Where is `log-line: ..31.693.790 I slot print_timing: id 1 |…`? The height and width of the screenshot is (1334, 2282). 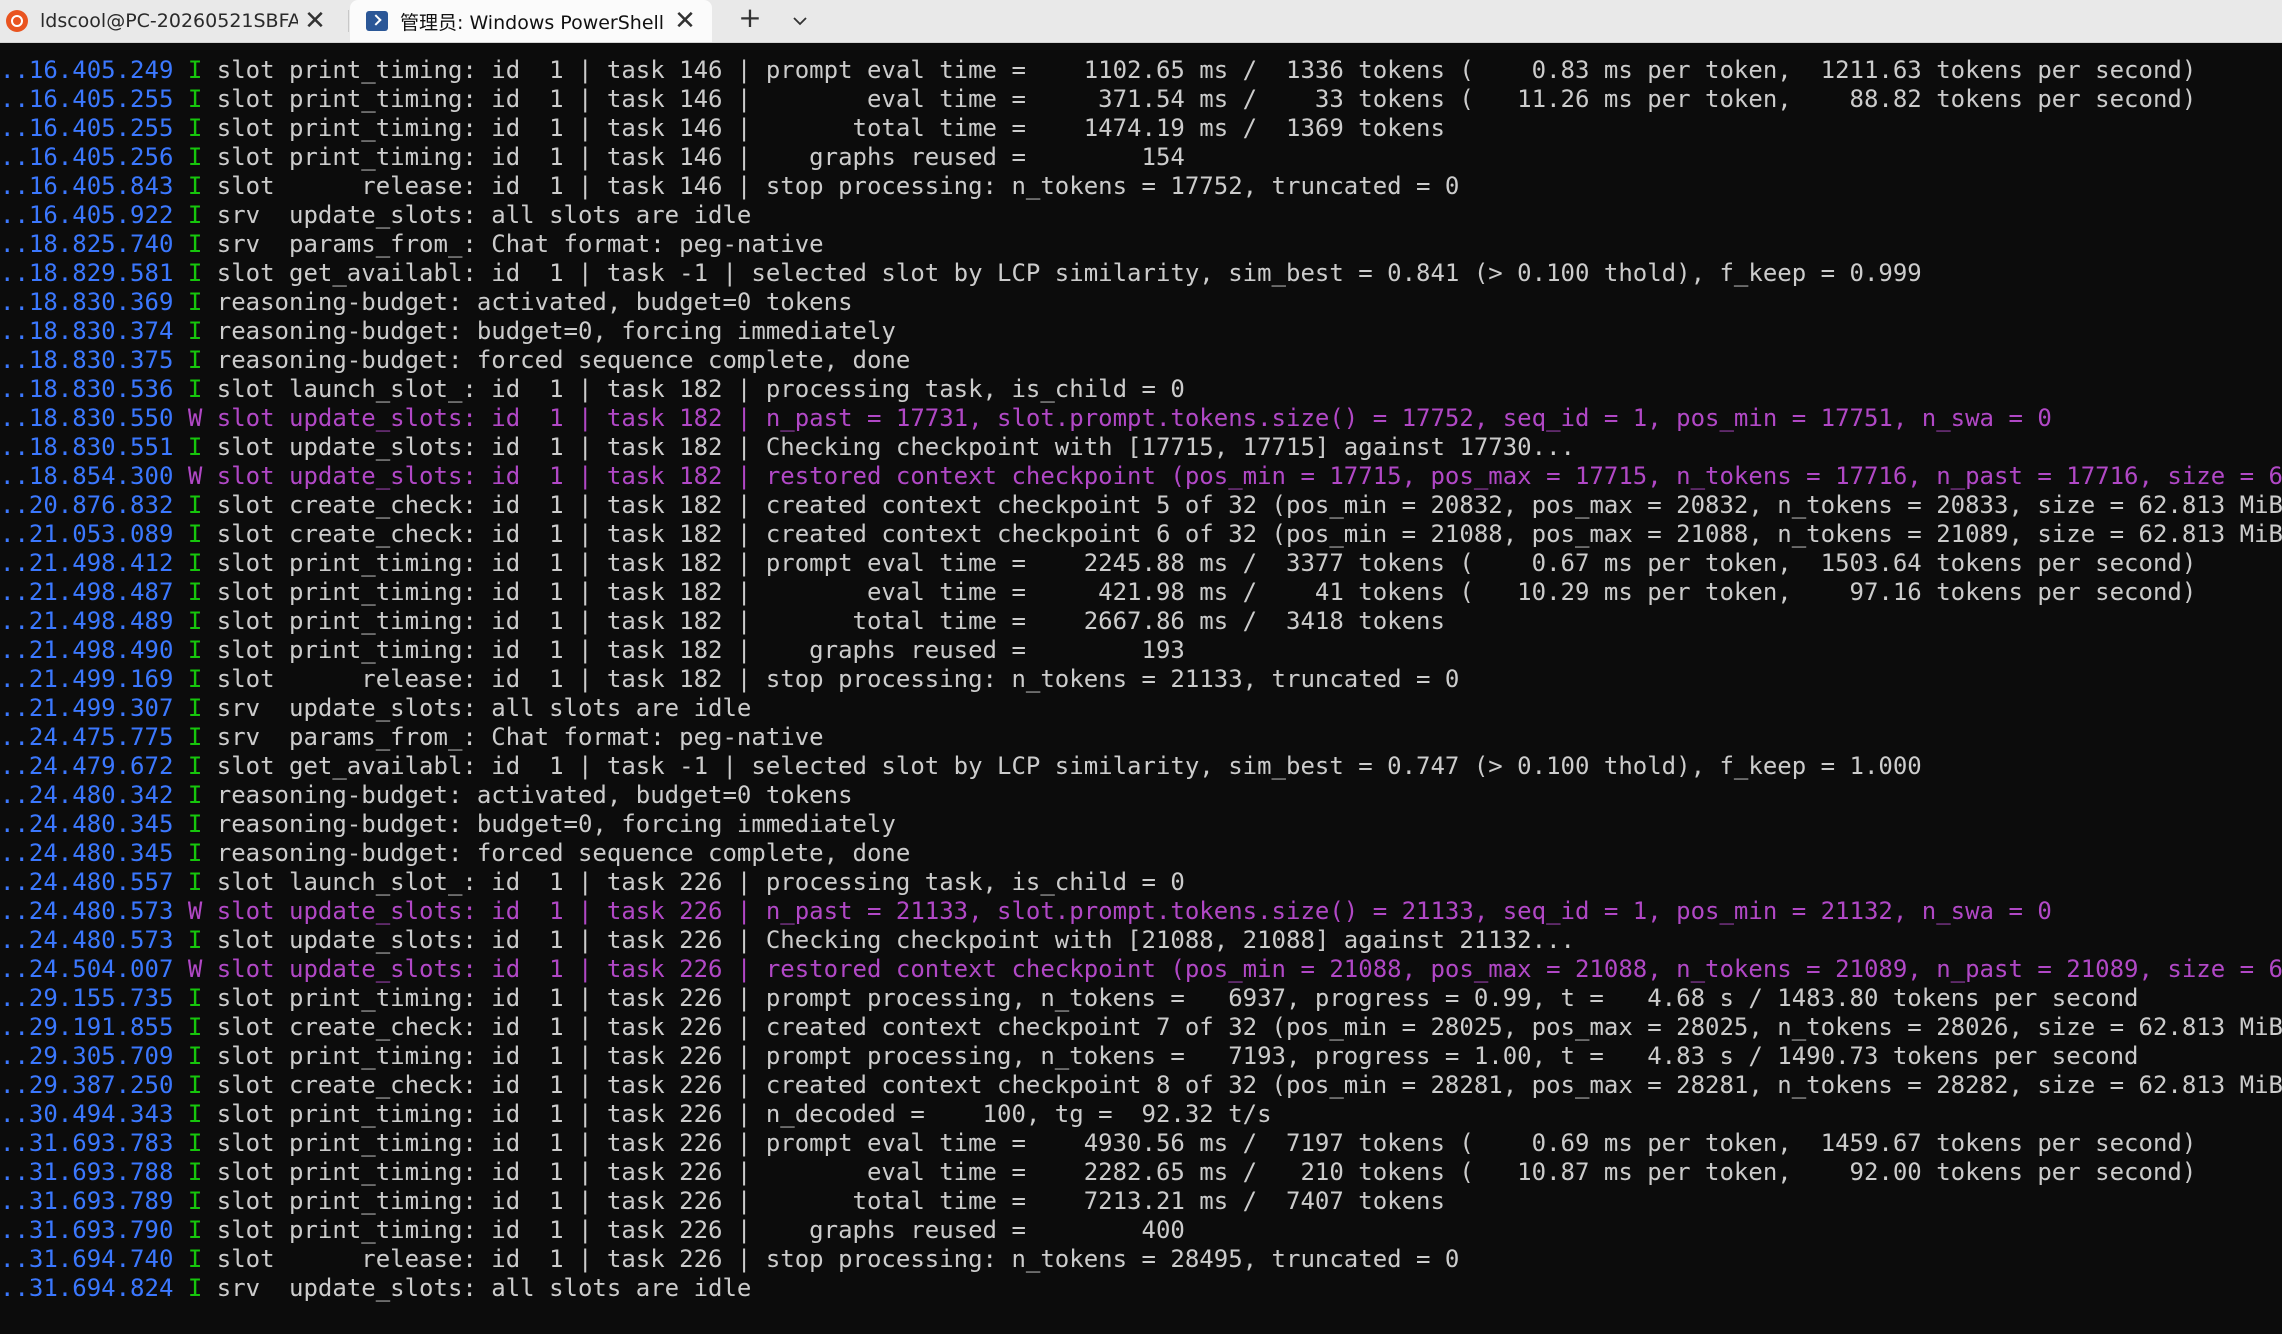
log-line: ..31.693.790 I slot print_timing: id 1 |… is located at coordinates (1141, 1230).